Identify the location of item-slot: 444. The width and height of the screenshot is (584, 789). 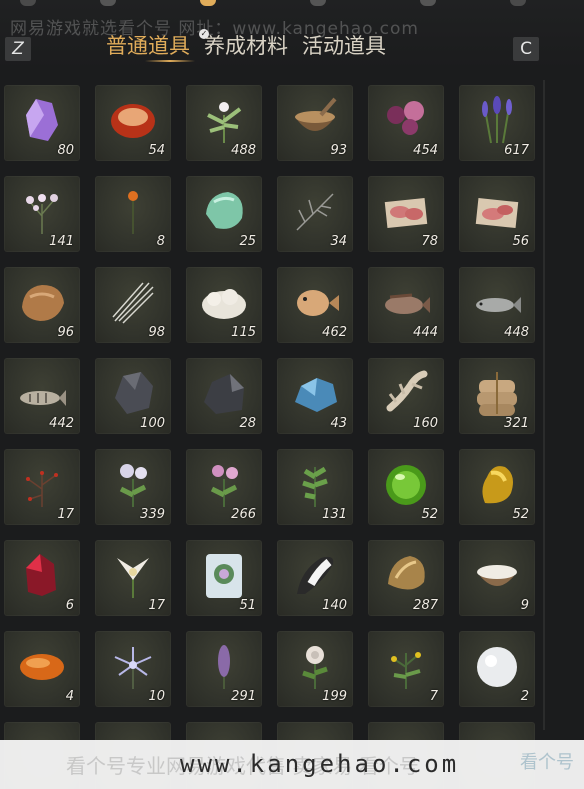
(406, 305).